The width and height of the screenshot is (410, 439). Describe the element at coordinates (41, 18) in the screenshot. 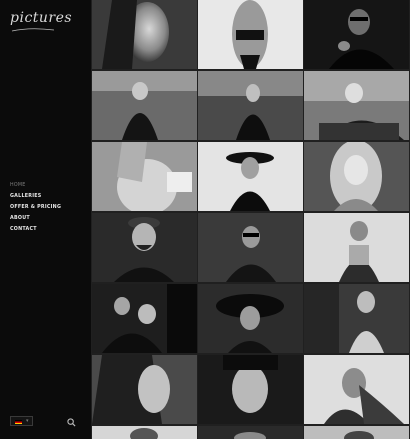

I see `site-logo: pictures` at that location.